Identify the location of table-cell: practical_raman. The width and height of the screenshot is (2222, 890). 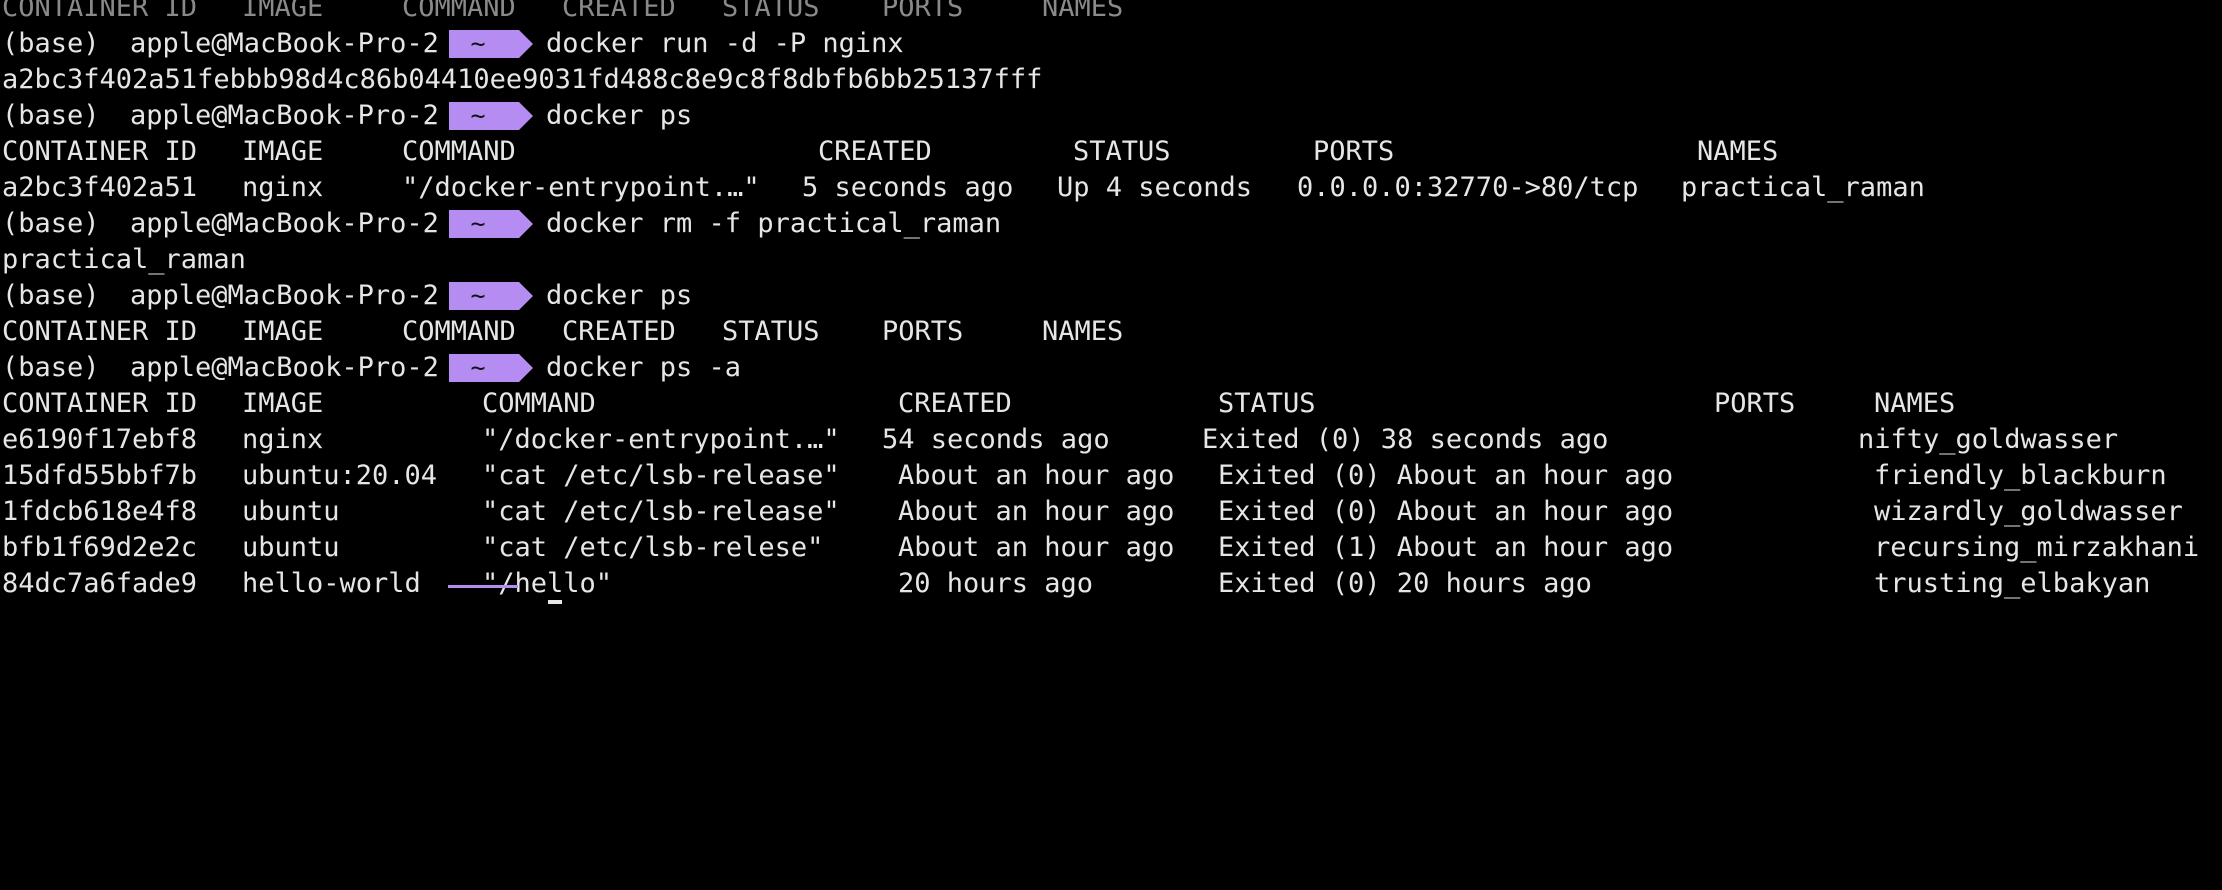
(1803, 187).